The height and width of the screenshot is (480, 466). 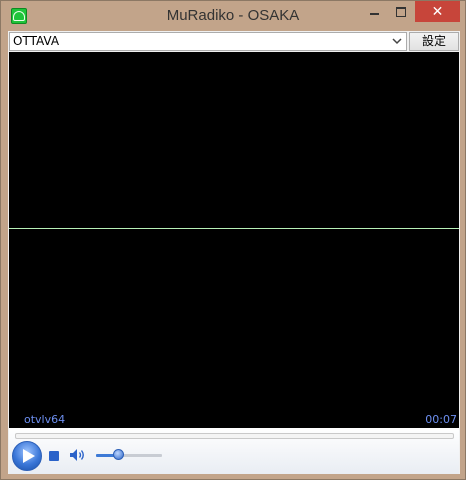 I want to click on maximize-button, so click(x=401, y=11).